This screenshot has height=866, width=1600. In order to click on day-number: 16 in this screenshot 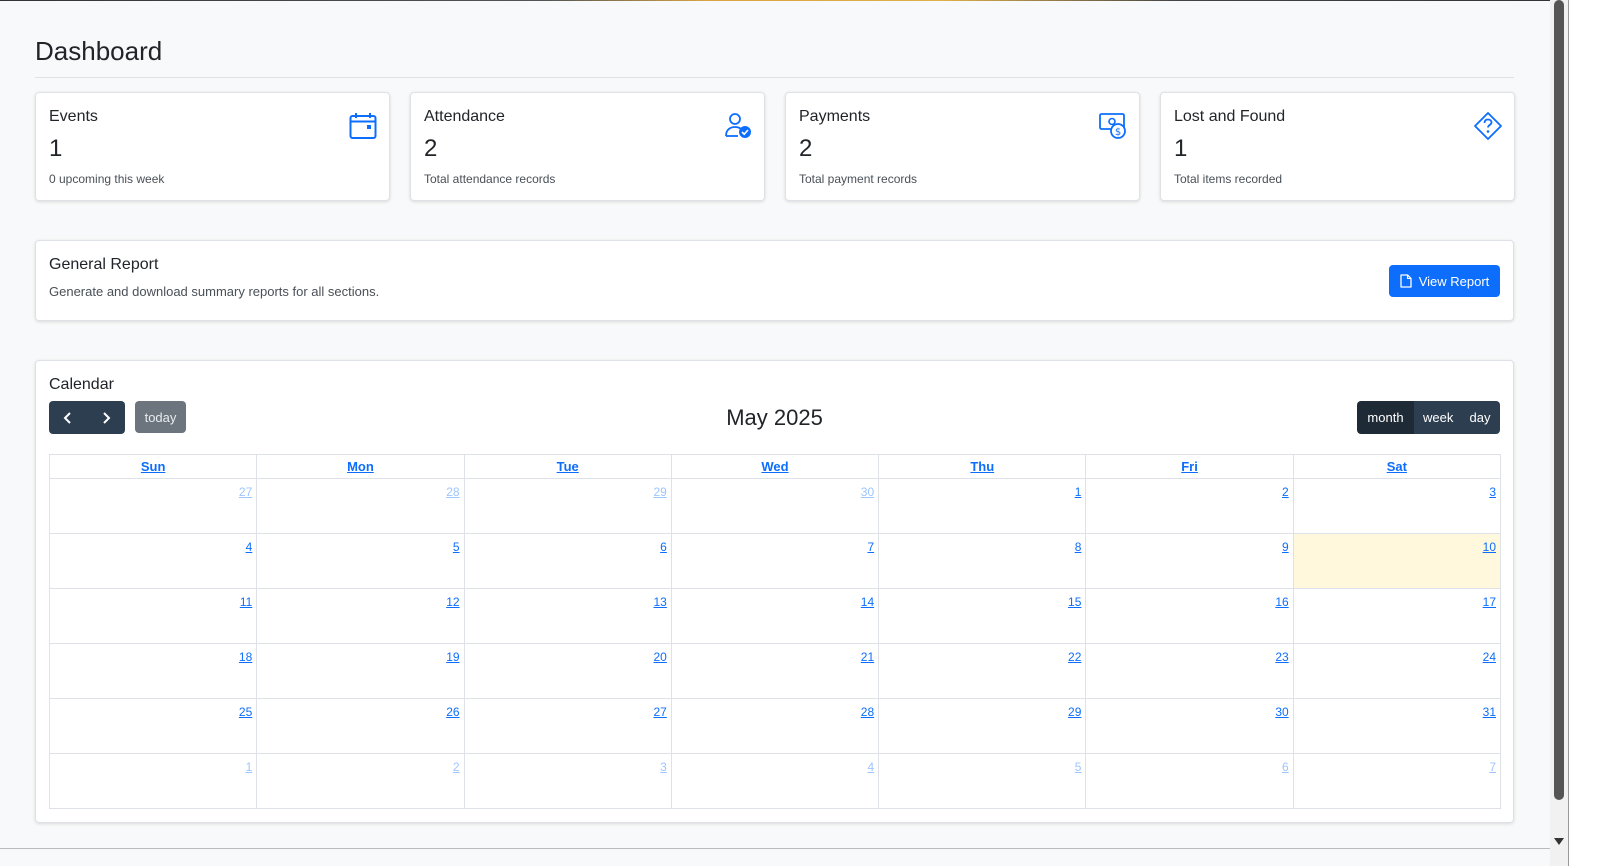, I will do `click(1281, 602)`.